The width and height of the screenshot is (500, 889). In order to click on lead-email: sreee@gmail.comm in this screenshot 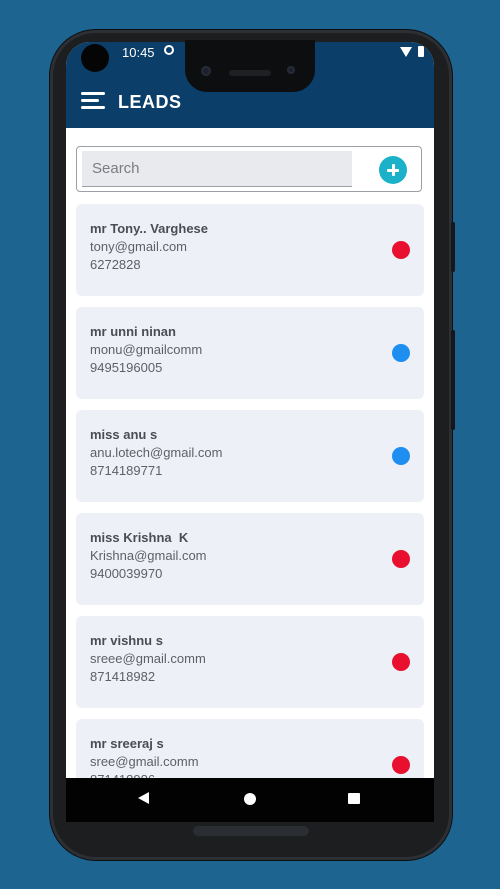, I will do `click(148, 658)`.